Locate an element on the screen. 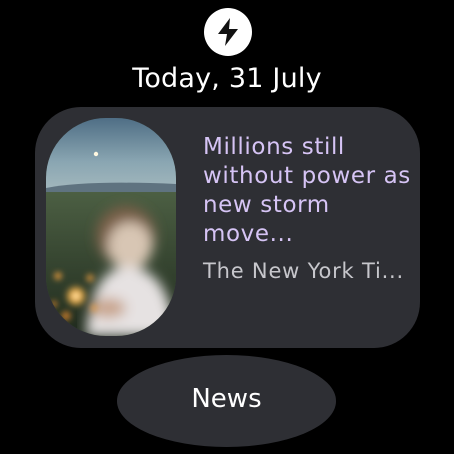  bolt-icon is located at coordinates (228, 32).